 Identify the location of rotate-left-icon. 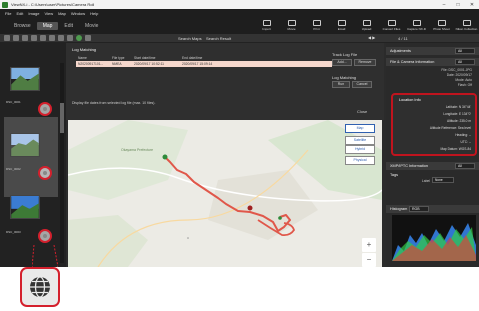
(16, 38).